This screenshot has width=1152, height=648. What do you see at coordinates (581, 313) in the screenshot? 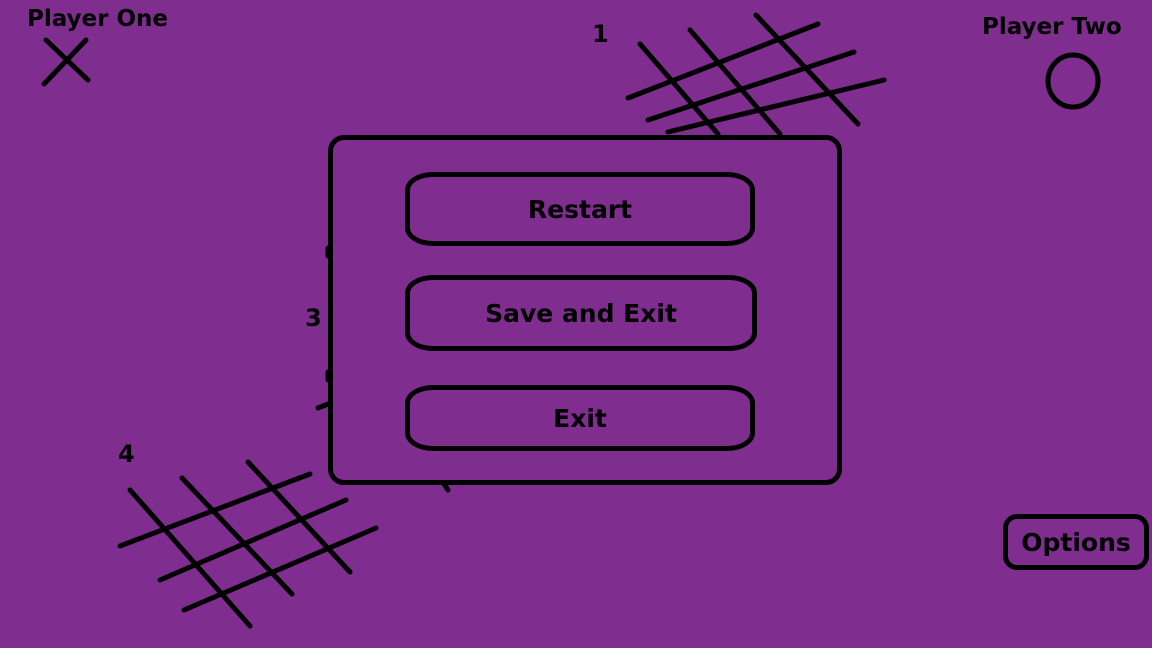
I see `save-and-exit-button: Save and Exit` at bounding box center [581, 313].